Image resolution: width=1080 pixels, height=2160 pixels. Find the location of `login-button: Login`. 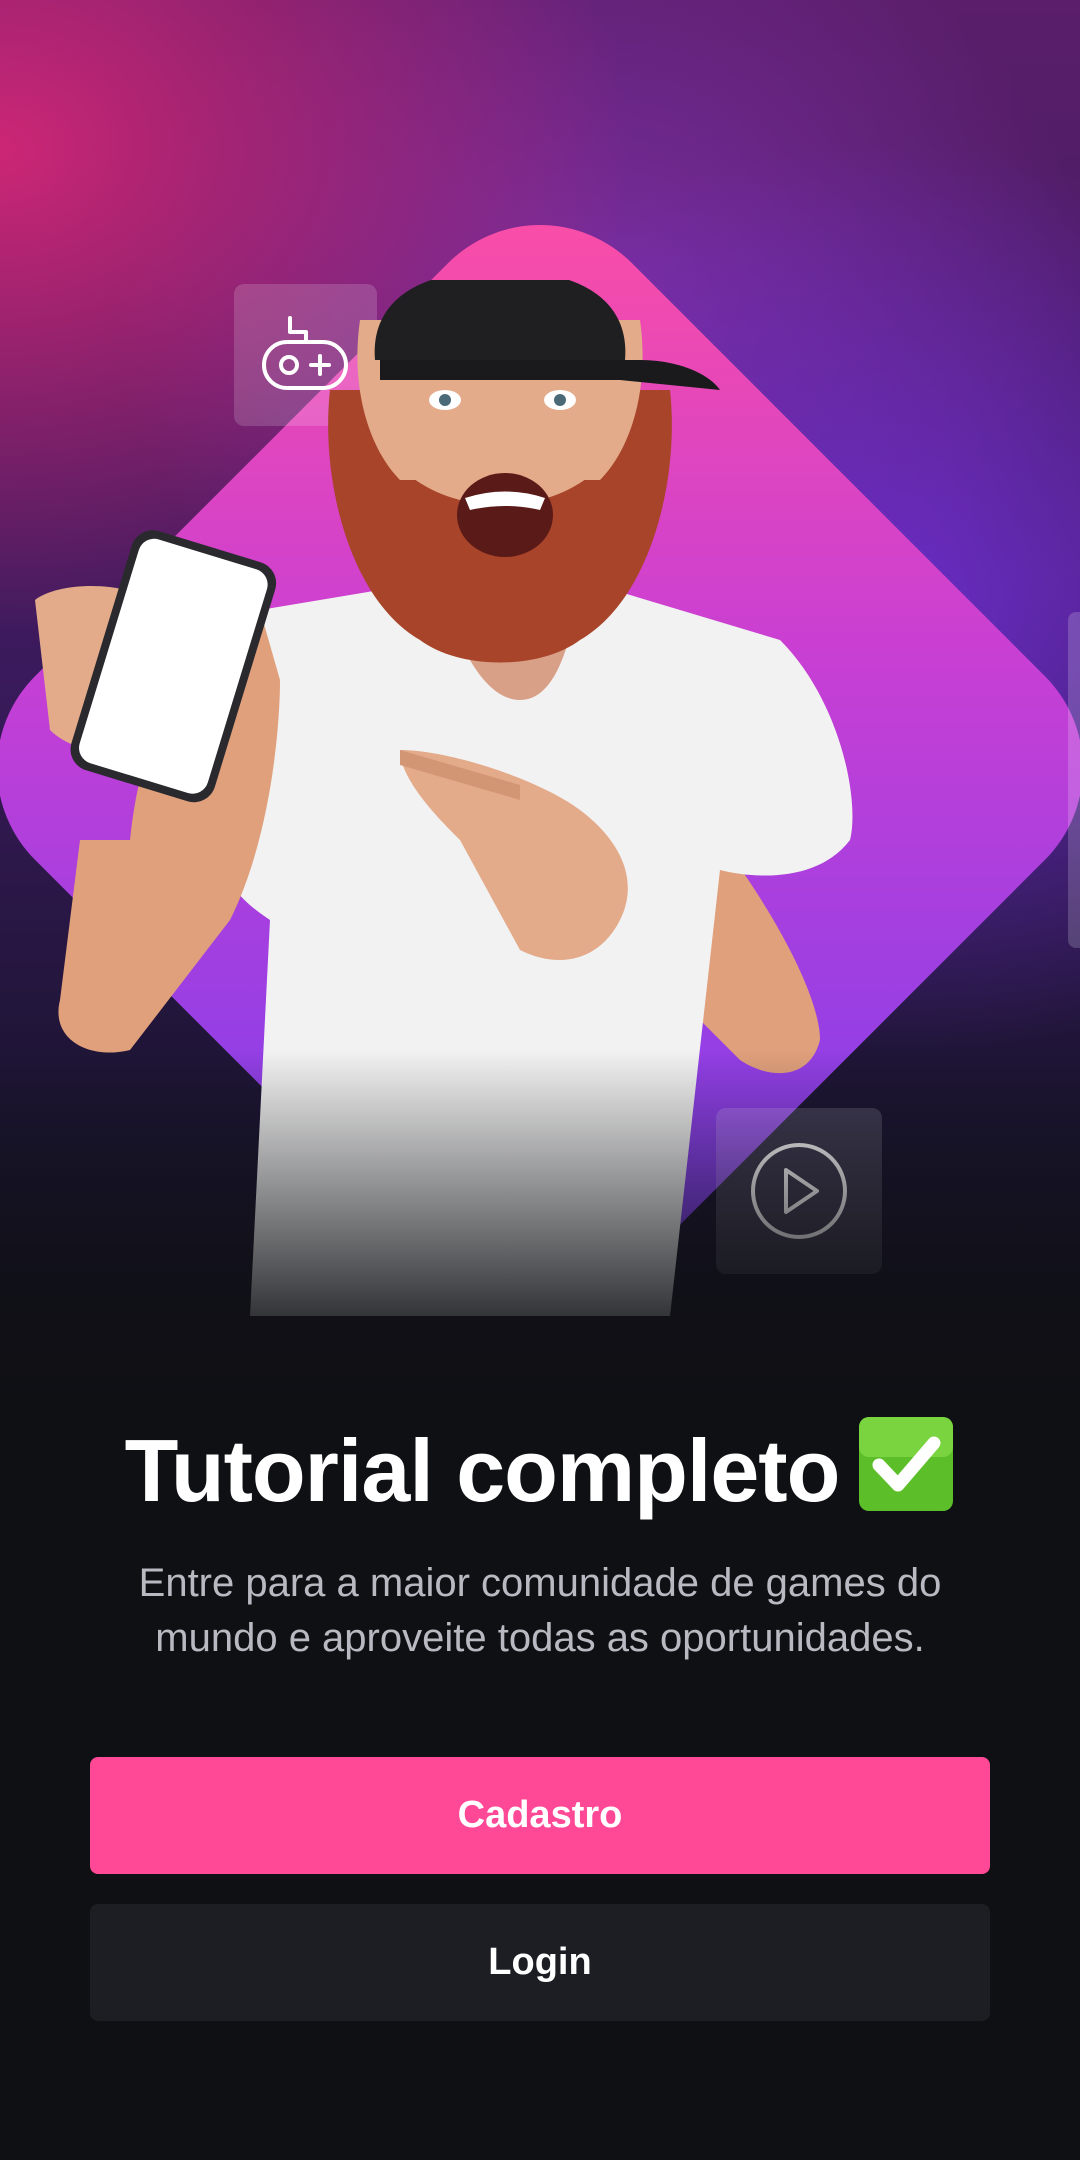

login-button: Login is located at coordinates (540, 1962).